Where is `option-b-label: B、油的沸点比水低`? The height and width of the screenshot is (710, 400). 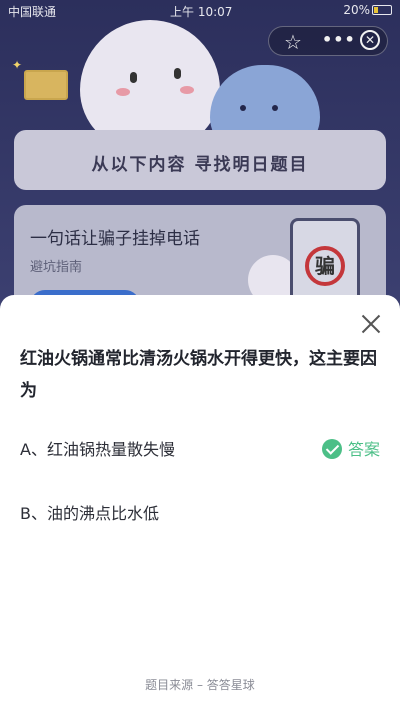
option-b-label: B、油的沸点比水低 is located at coordinates (89, 513).